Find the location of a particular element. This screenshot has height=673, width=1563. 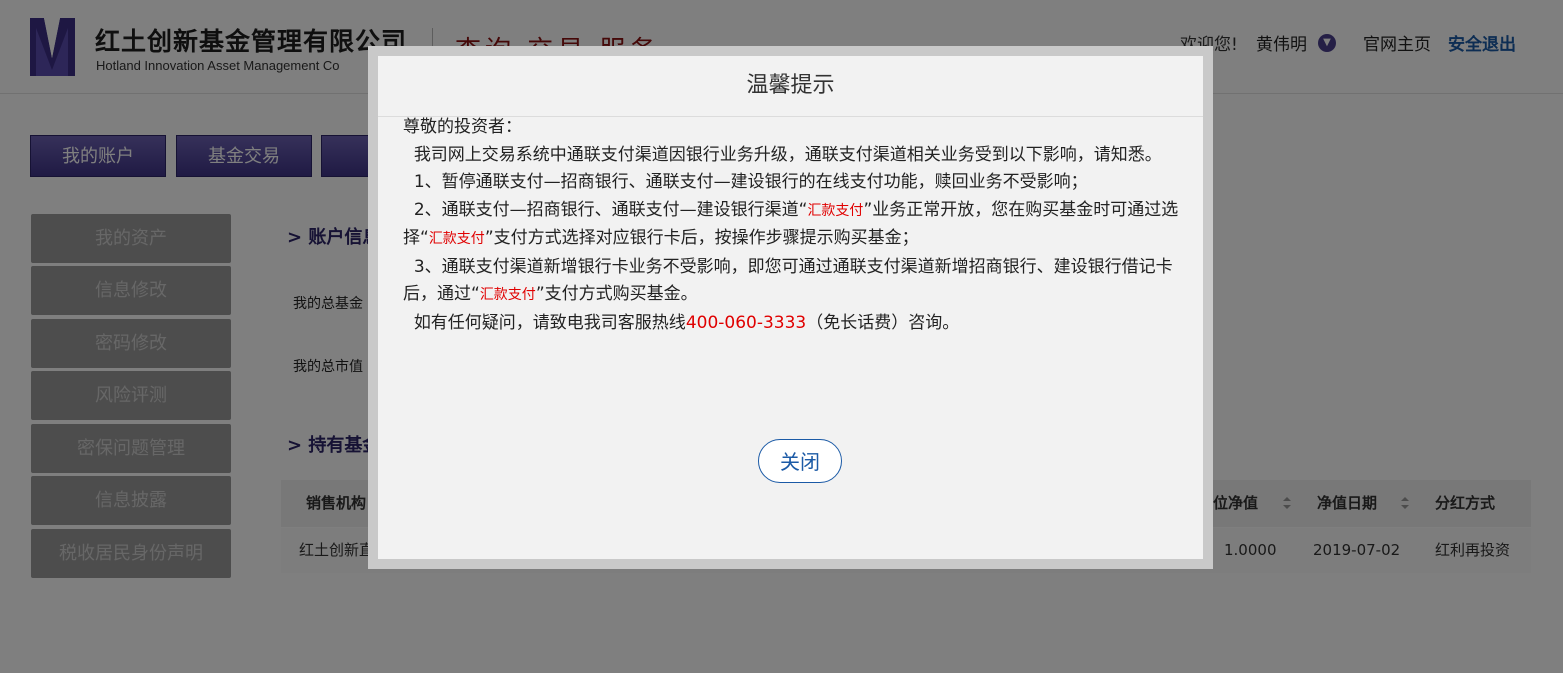

notice-text: ”支付方式购买基金。 is located at coordinates (616, 294).